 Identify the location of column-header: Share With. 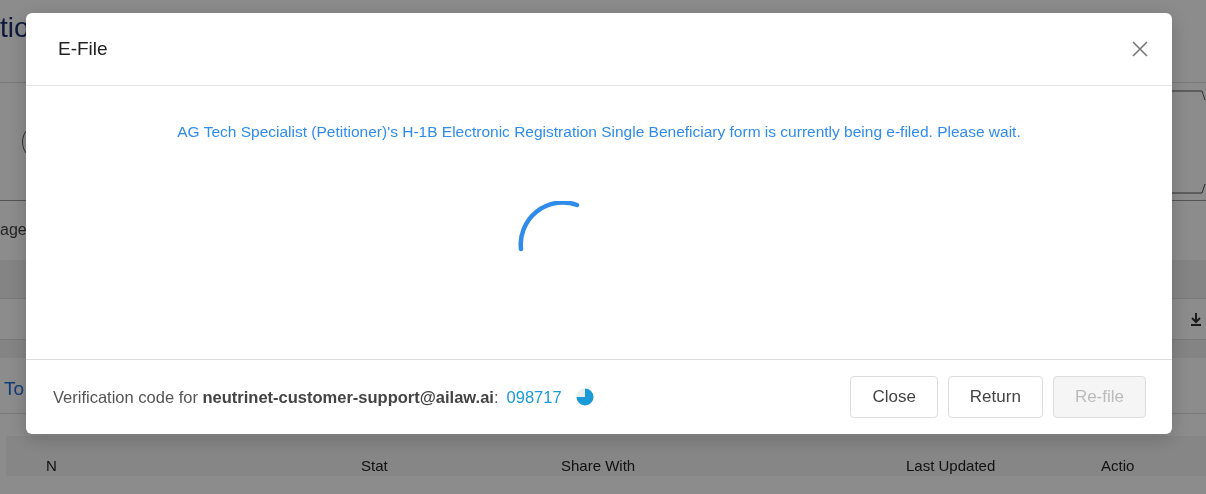
(598, 465).